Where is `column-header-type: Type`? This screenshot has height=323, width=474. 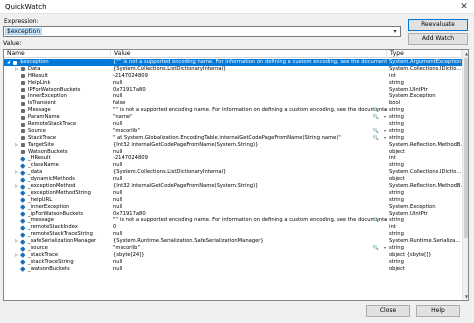 column-header-type: Type is located at coordinates (424, 54).